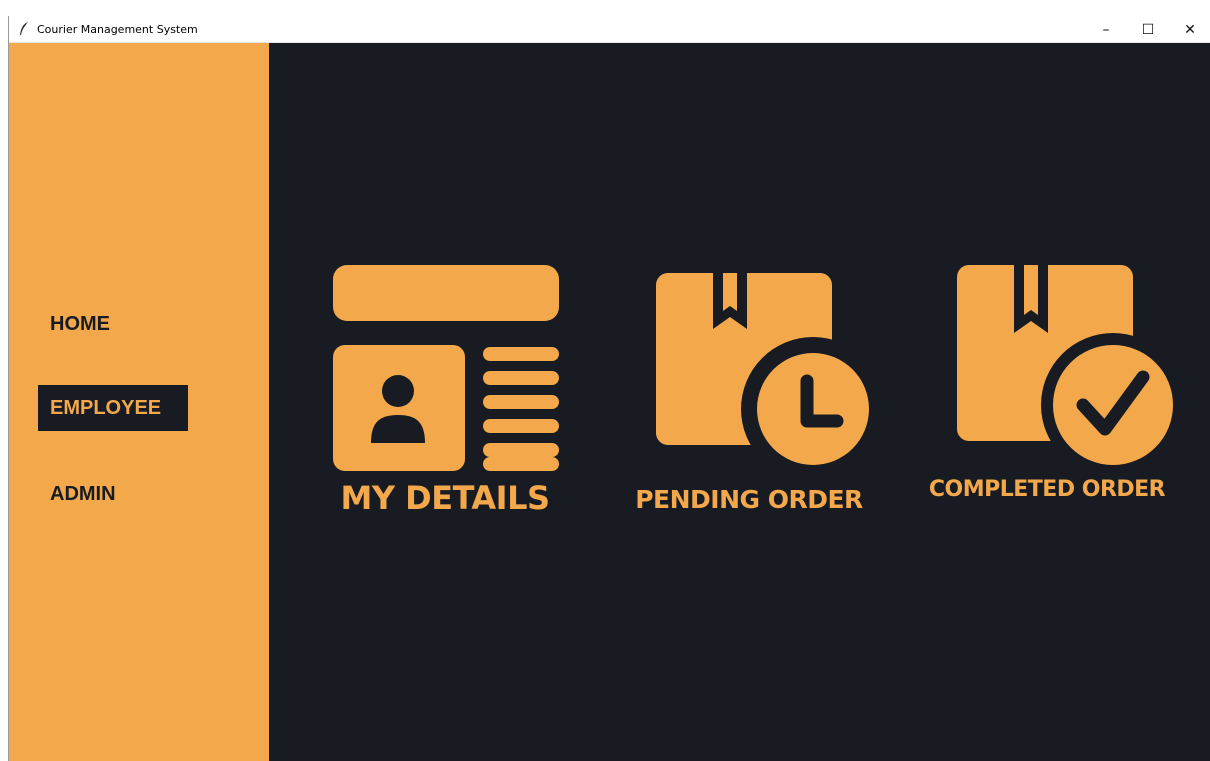 The image size is (1210, 761). I want to click on pending-order-label: PENDING ORDER, so click(749, 499).